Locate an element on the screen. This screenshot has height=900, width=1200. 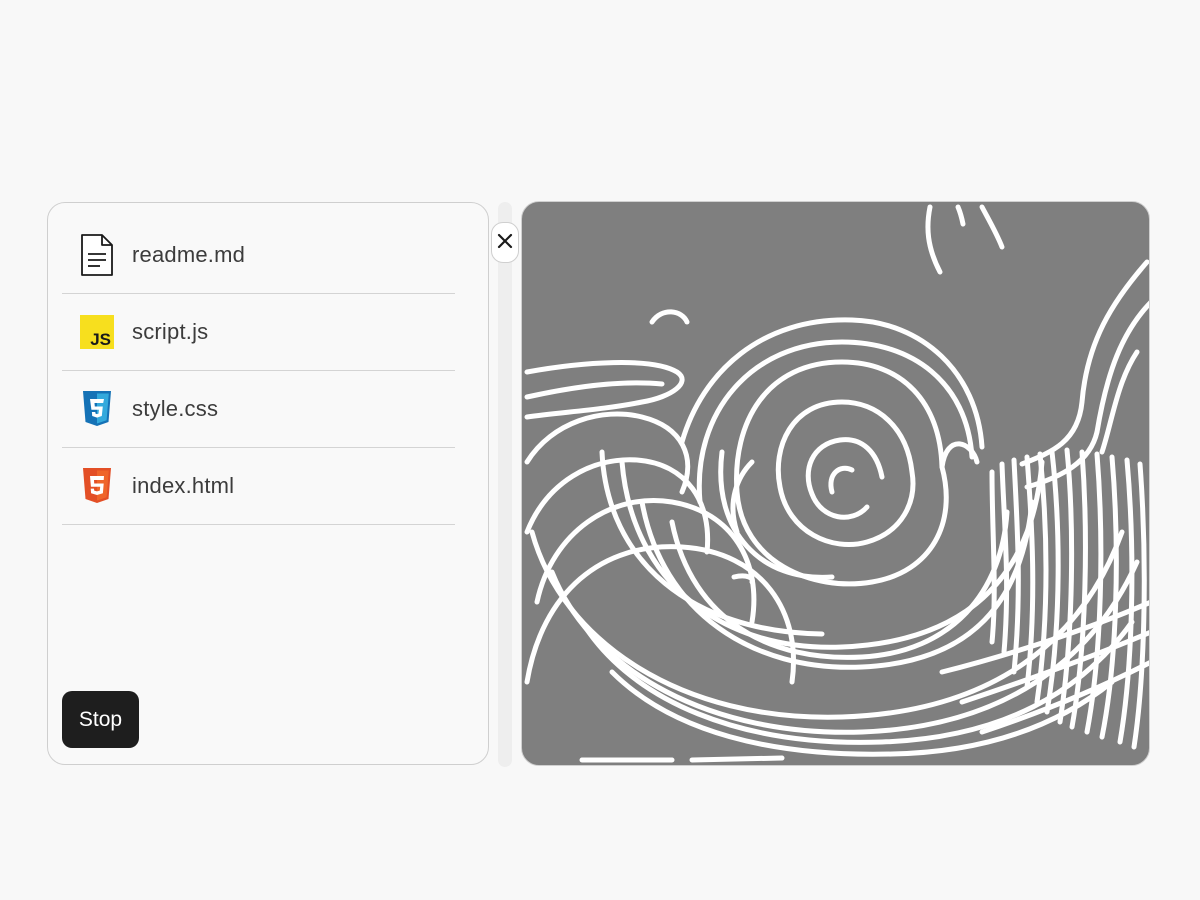
file-name: style.css is located at coordinates (175, 408).